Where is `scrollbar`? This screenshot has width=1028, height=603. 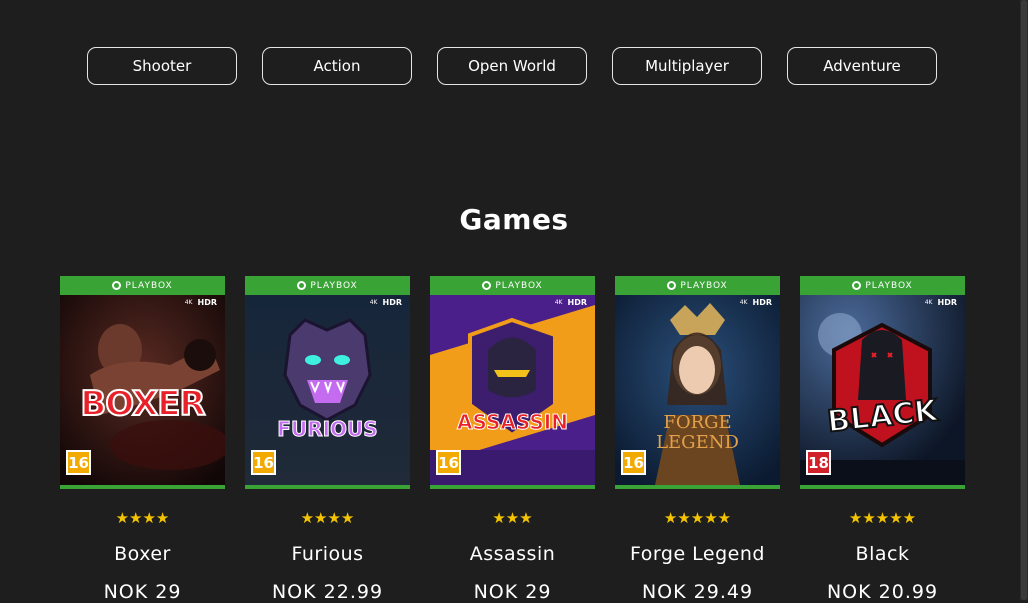
scrollbar is located at coordinates (1024, 300).